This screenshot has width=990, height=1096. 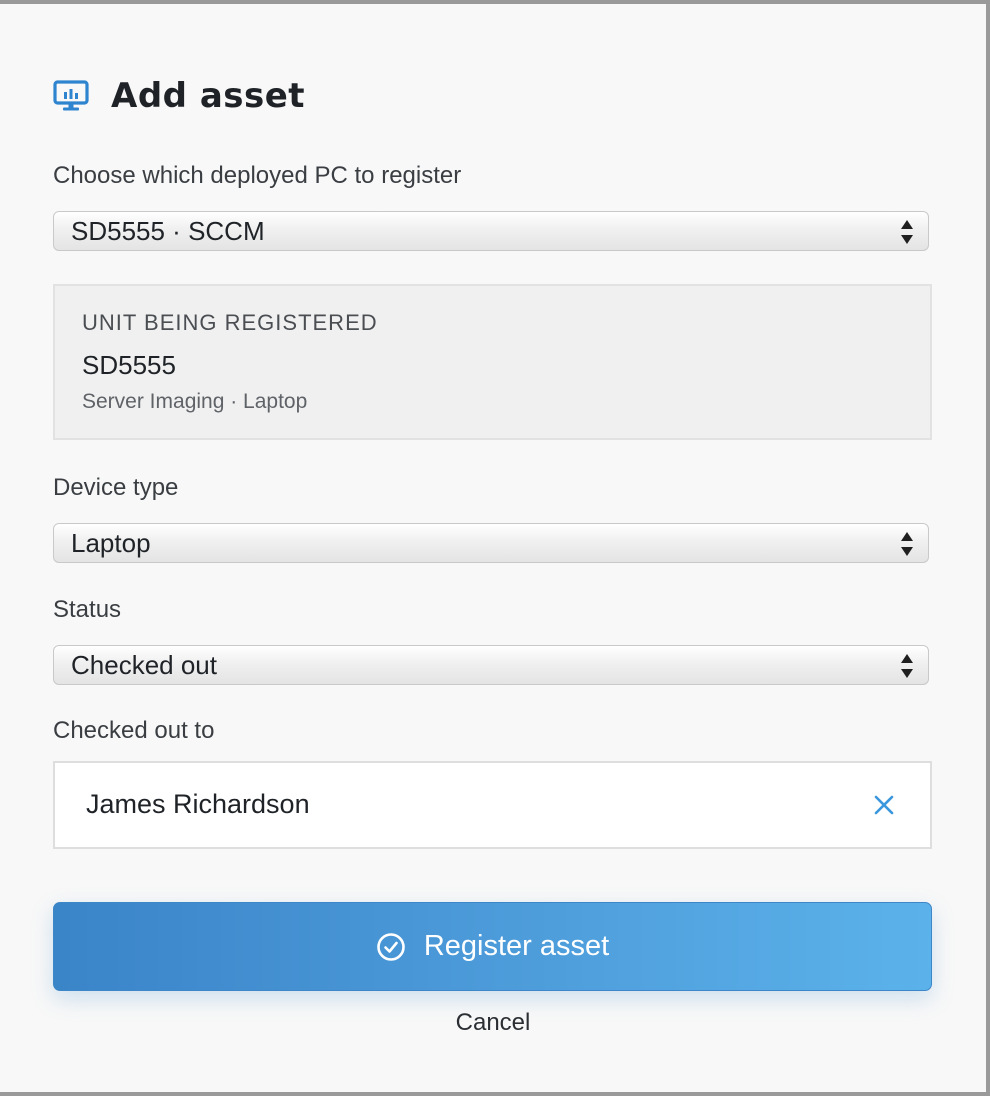 What do you see at coordinates (116, 487) in the screenshot?
I see `device-type-label: Device type` at bounding box center [116, 487].